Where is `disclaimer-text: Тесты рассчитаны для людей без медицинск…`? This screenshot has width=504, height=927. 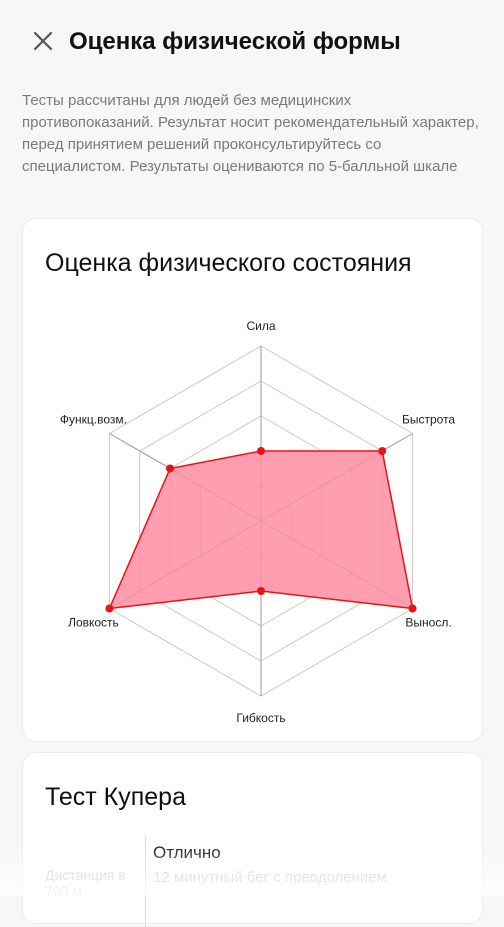
disclaimer-text: Тесты рассчитаны для людей без медицинск… is located at coordinates (250, 133).